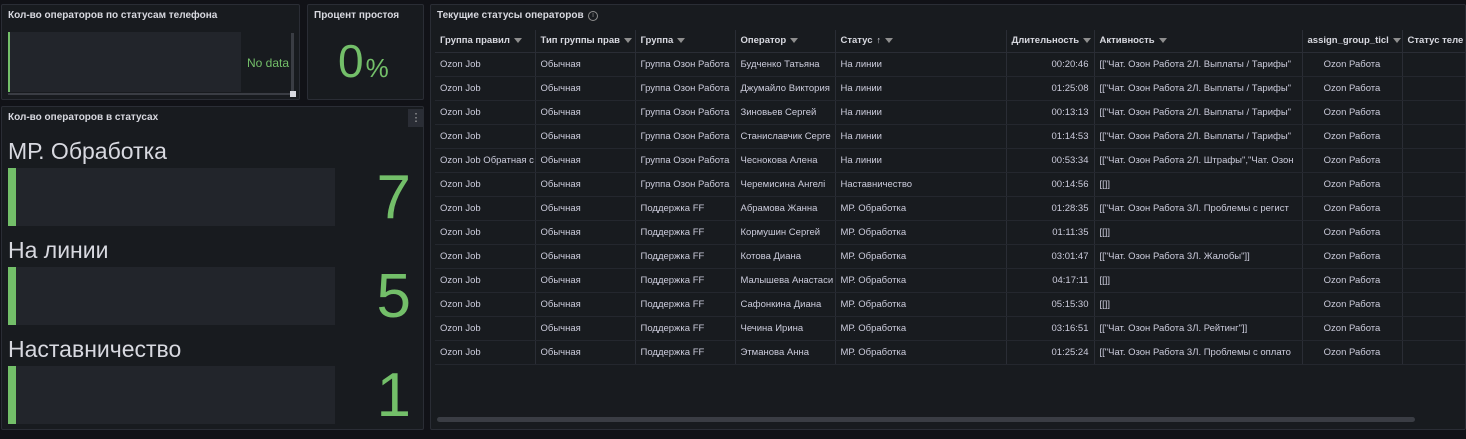  Describe the element at coordinates (95, 349) in the screenshot. I see `status-label: Наставничество` at that location.